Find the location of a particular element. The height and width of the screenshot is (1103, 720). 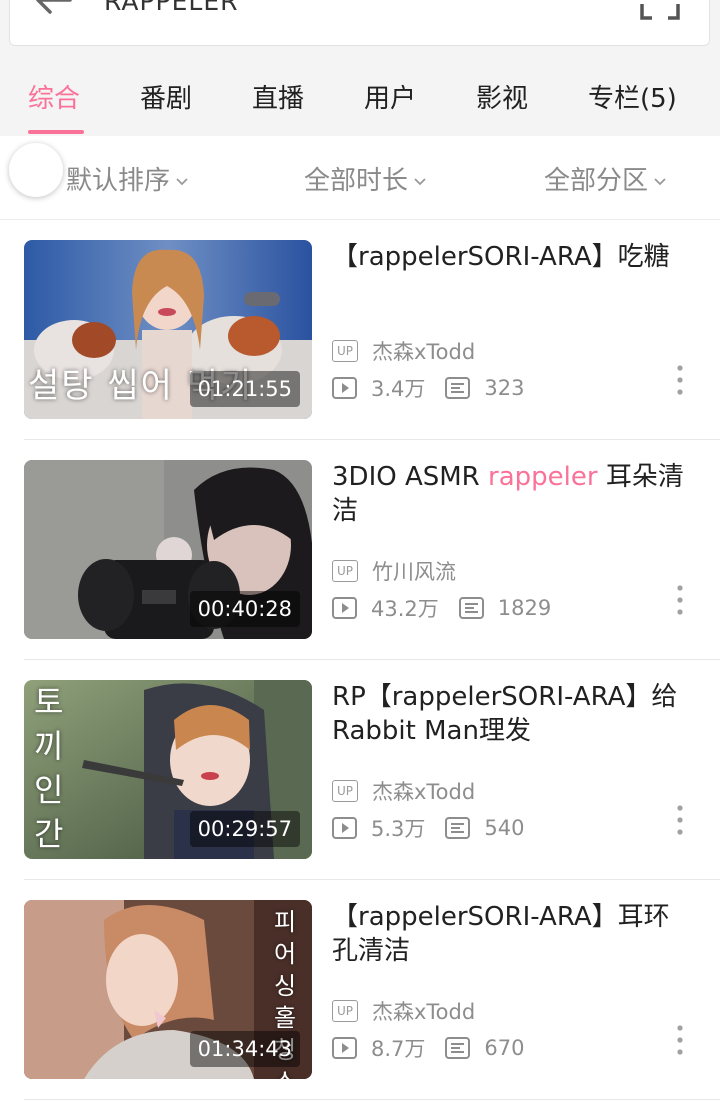

uploader-row: UP 竹川风流 is located at coordinates (394, 571).